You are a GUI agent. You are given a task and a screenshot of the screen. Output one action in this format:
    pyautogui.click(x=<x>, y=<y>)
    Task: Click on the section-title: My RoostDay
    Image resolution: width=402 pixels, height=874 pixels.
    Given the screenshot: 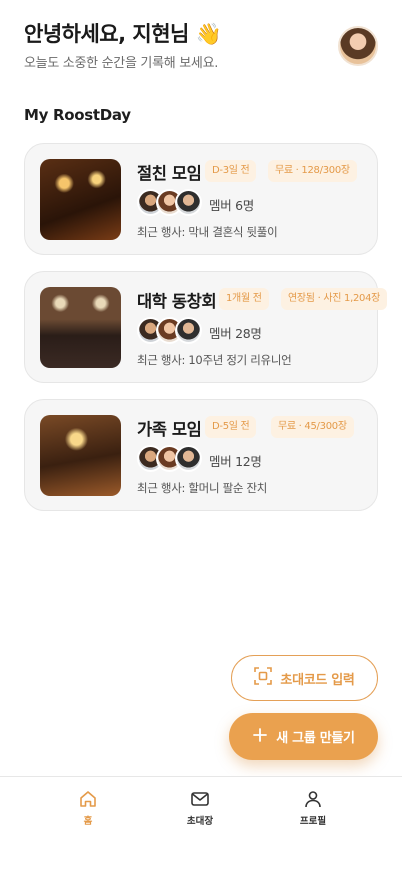 What is the action you would take?
    pyautogui.click(x=77, y=115)
    